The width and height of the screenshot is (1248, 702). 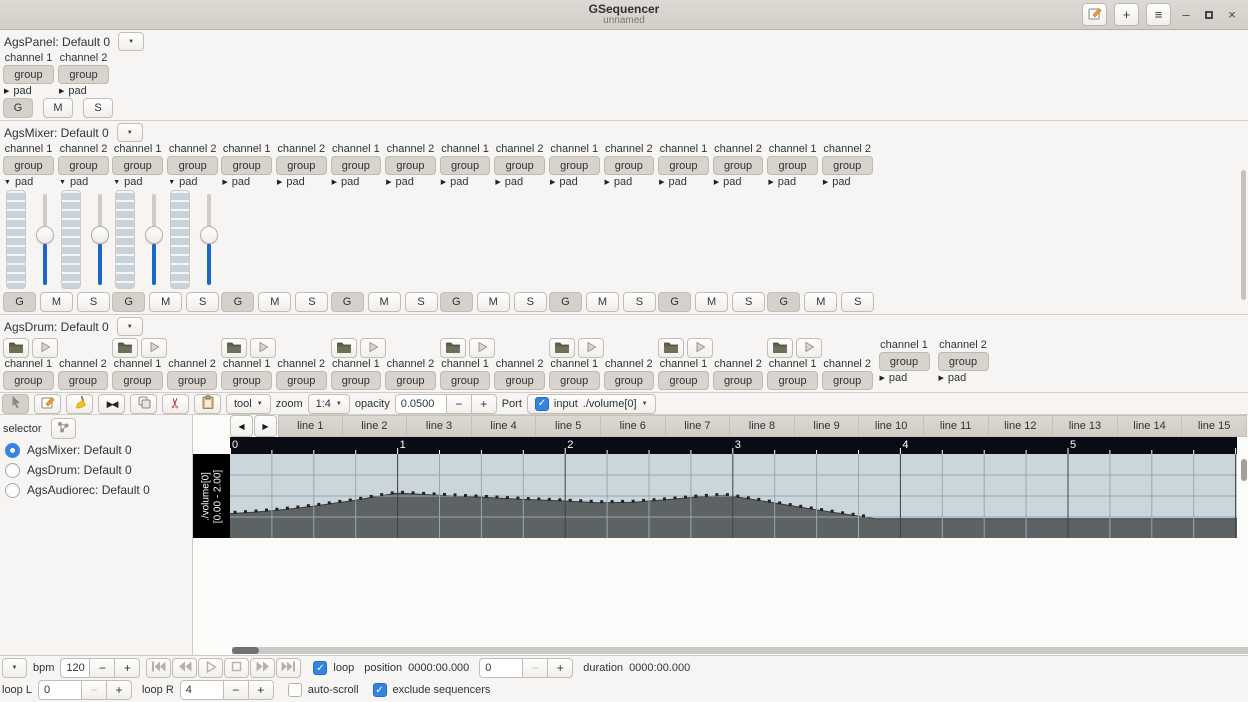 I want to click on machines-scrollbar, so click(x=1243, y=235).